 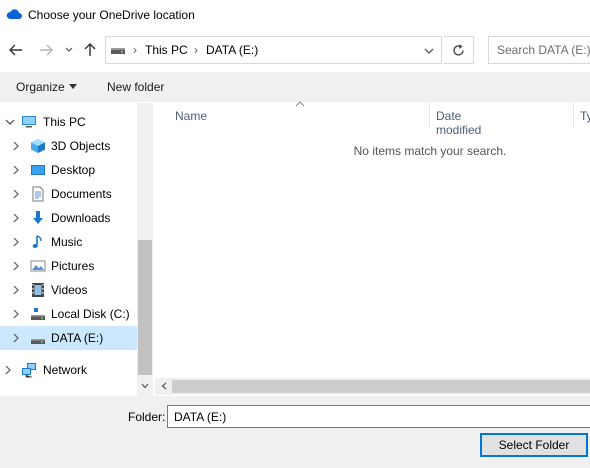 I want to click on command-bar: Organize New folder, so click(x=295, y=87).